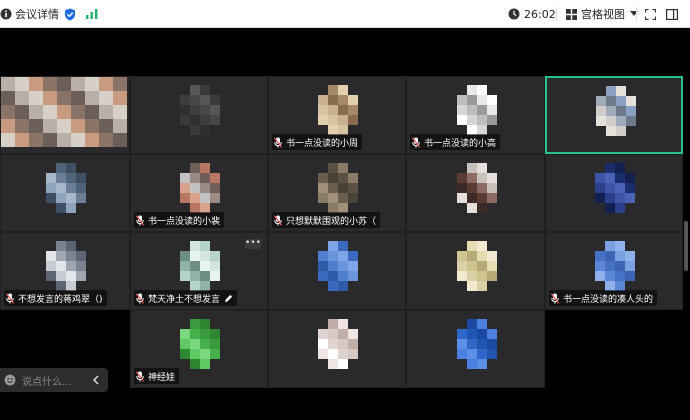 The width and height of the screenshot is (690, 420). I want to click on video-tile: 书一点没读的小高, so click(475, 115).